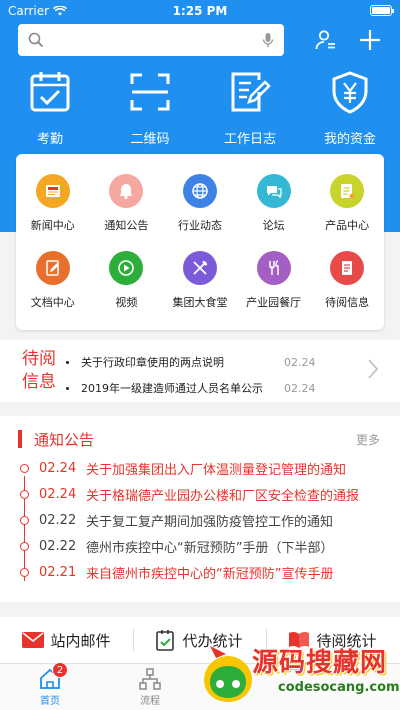 The image size is (400, 710). Describe the element at coordinates (339, 687) in the screenshot. I see `watermark-url: codesocang.com` at that location.